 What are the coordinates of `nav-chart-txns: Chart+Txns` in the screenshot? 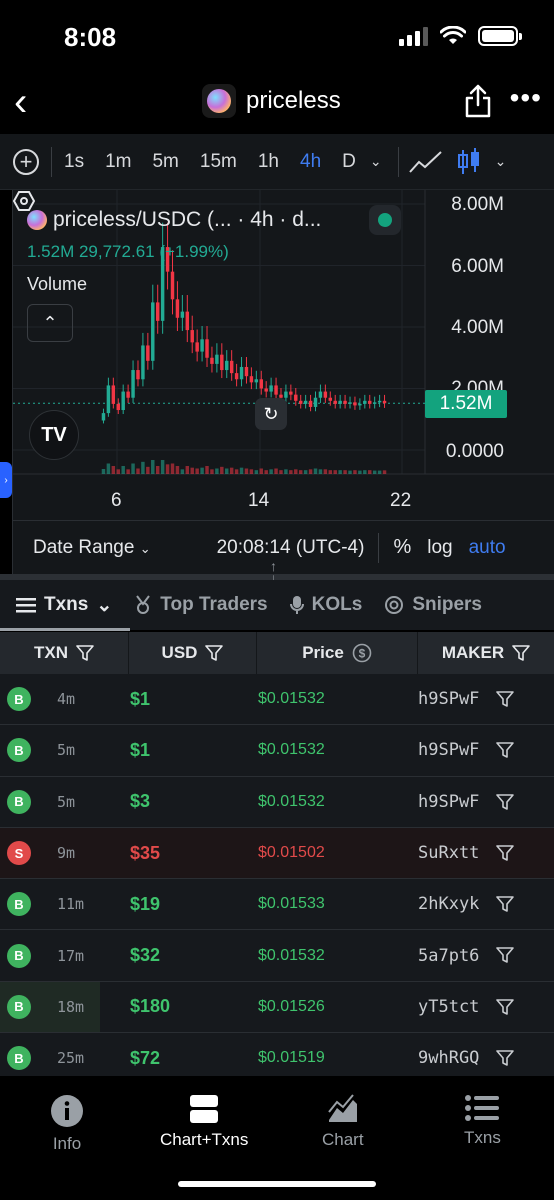 It's located at (204, 1122).